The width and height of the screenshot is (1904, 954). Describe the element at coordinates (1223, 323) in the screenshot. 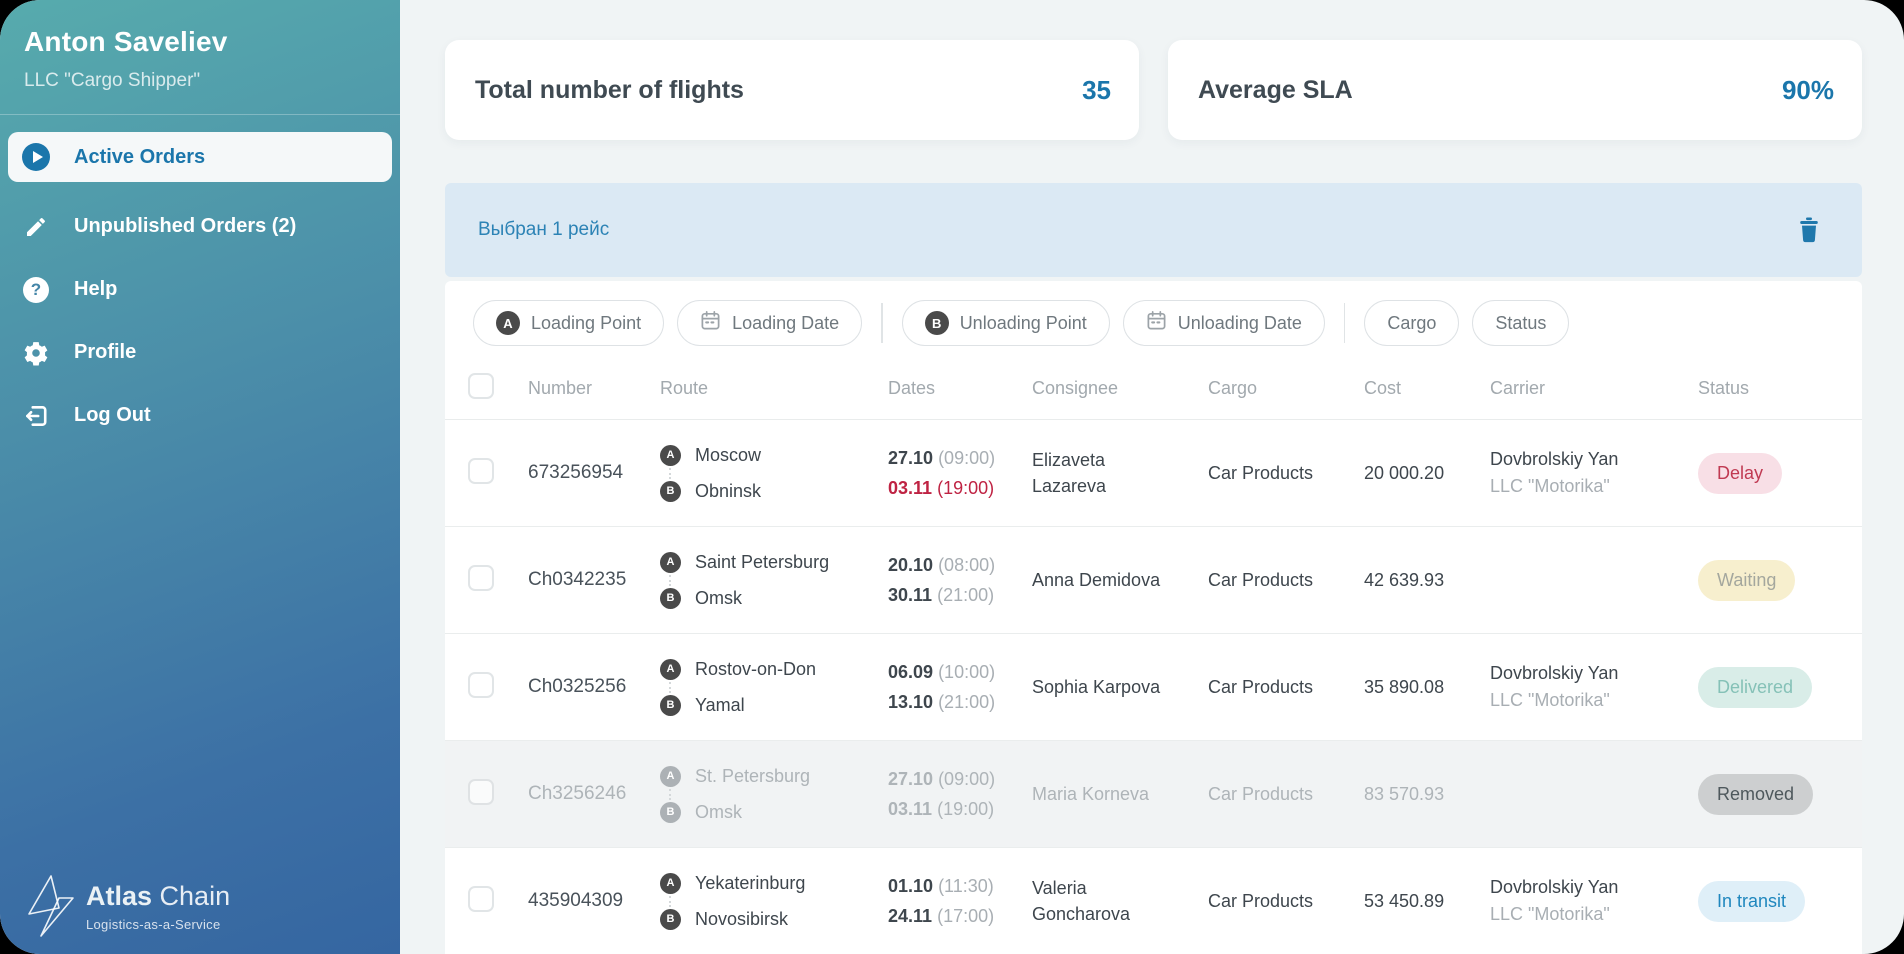

I see `filter-unloading-date: Unloading Date` at that location.